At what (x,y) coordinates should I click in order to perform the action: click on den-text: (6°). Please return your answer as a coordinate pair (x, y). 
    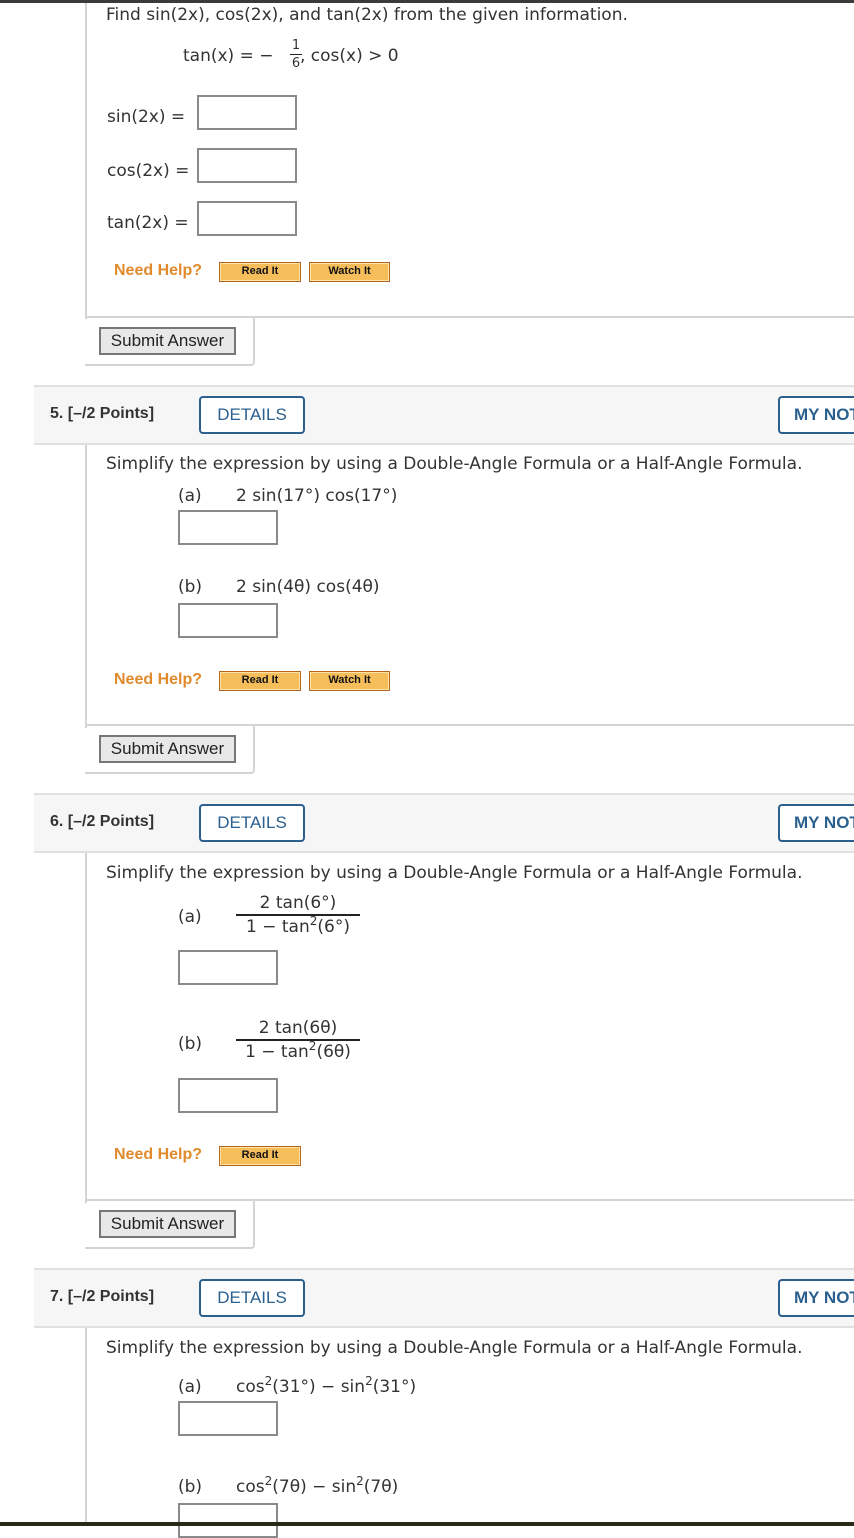
    Looking at the image, I should click on (333, 927).